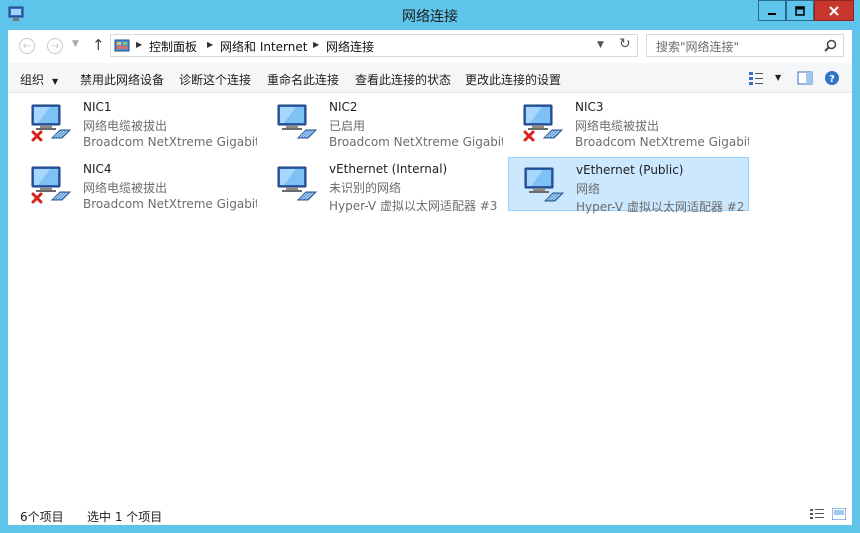 Image resolution: width=860 pixels, height=533 pixels. Describe the element at coordinates (365, 188) in the screenshot. I see `connection-status: 未识别的网络` at that location.